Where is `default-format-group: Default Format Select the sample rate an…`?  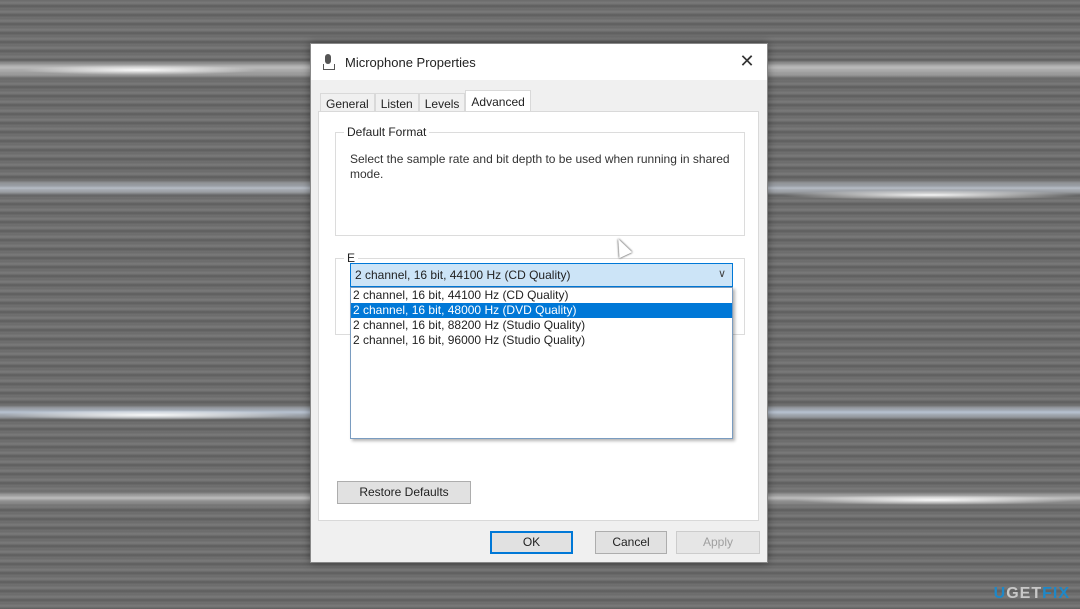
default-format-group: Default Format Select the sample rate an… is located at coordinates (540, 180).